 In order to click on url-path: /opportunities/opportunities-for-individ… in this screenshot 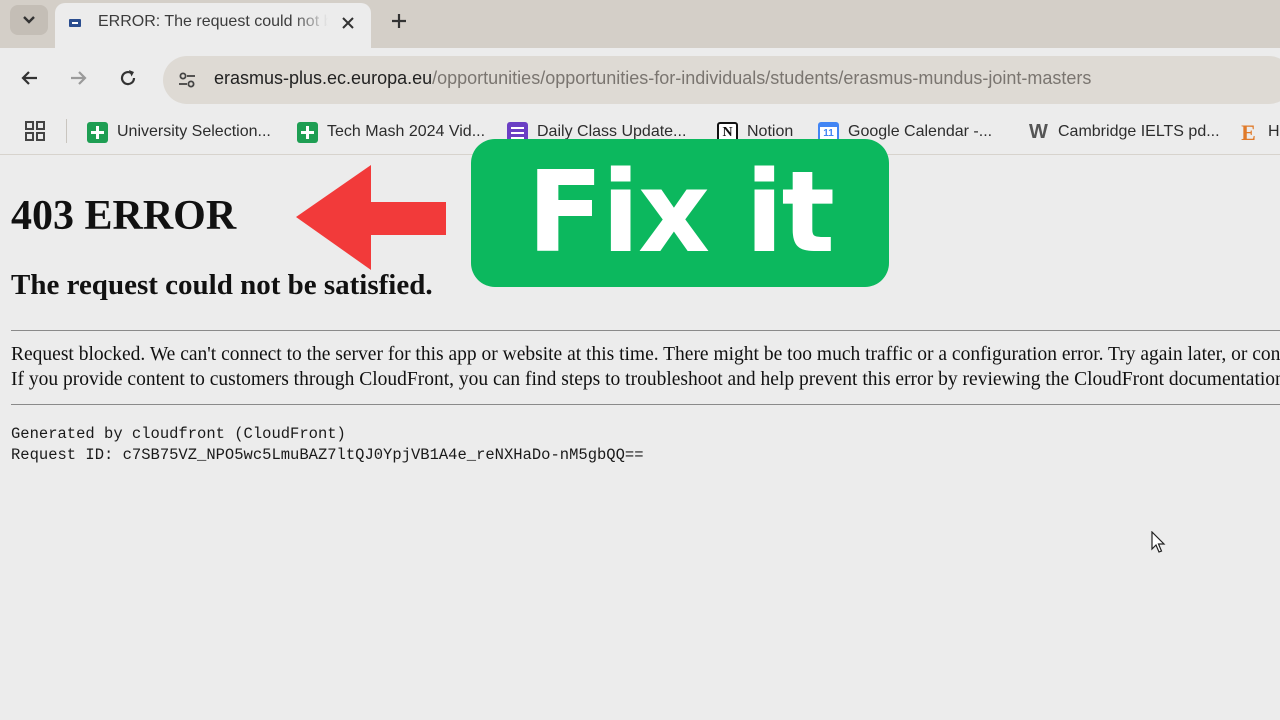, I will do `click(762, 78)`.